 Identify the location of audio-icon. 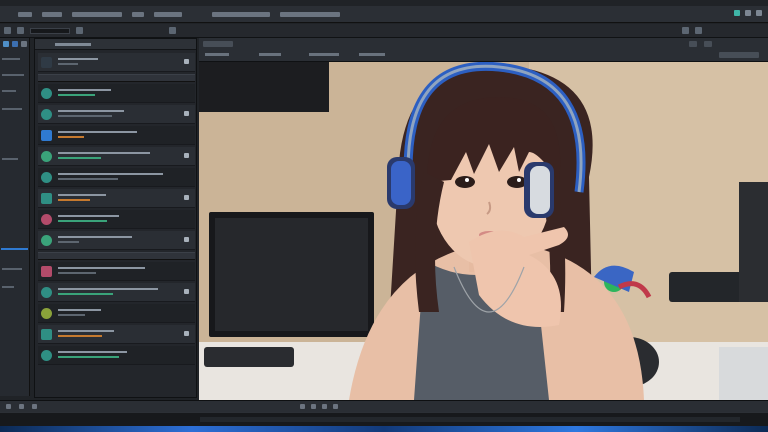
(46, 114).